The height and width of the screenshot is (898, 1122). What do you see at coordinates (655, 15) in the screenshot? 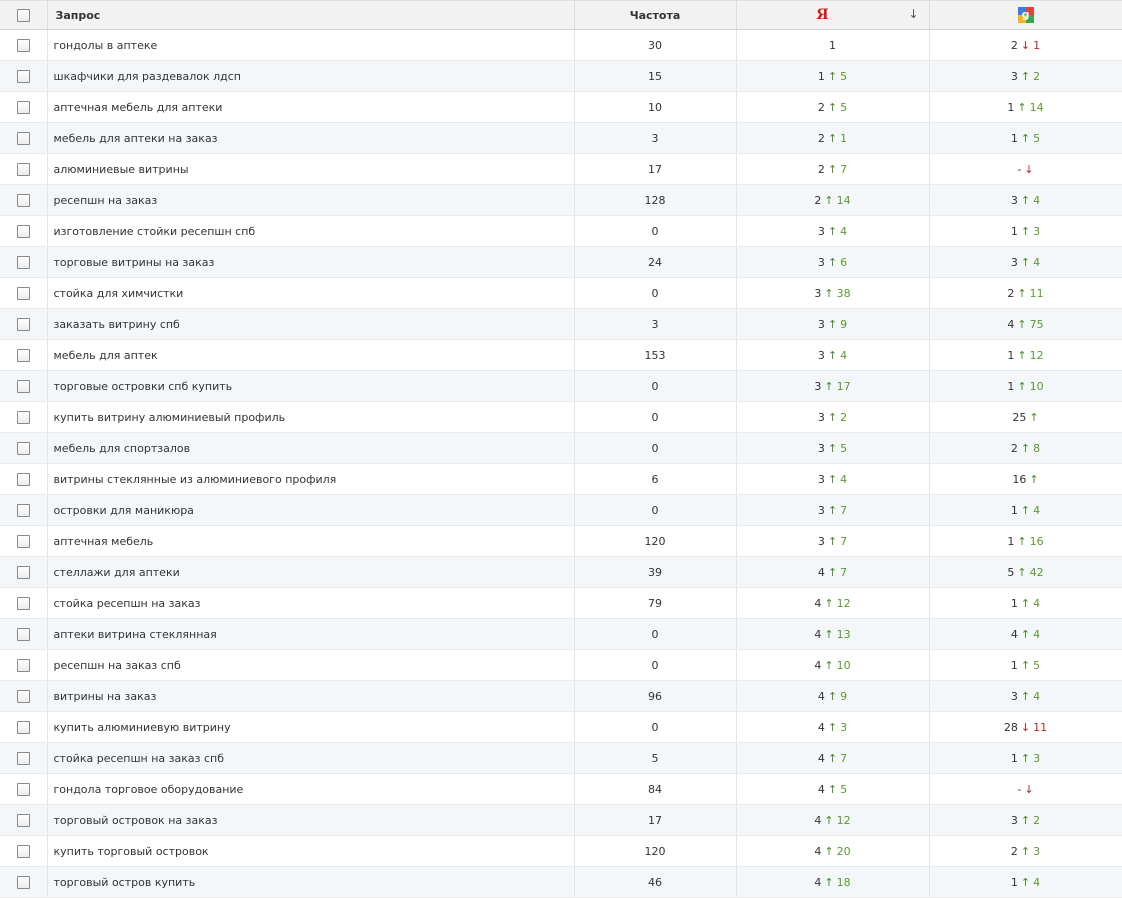
I see `header-frequency: Частота` at bounding box center [655, 15].